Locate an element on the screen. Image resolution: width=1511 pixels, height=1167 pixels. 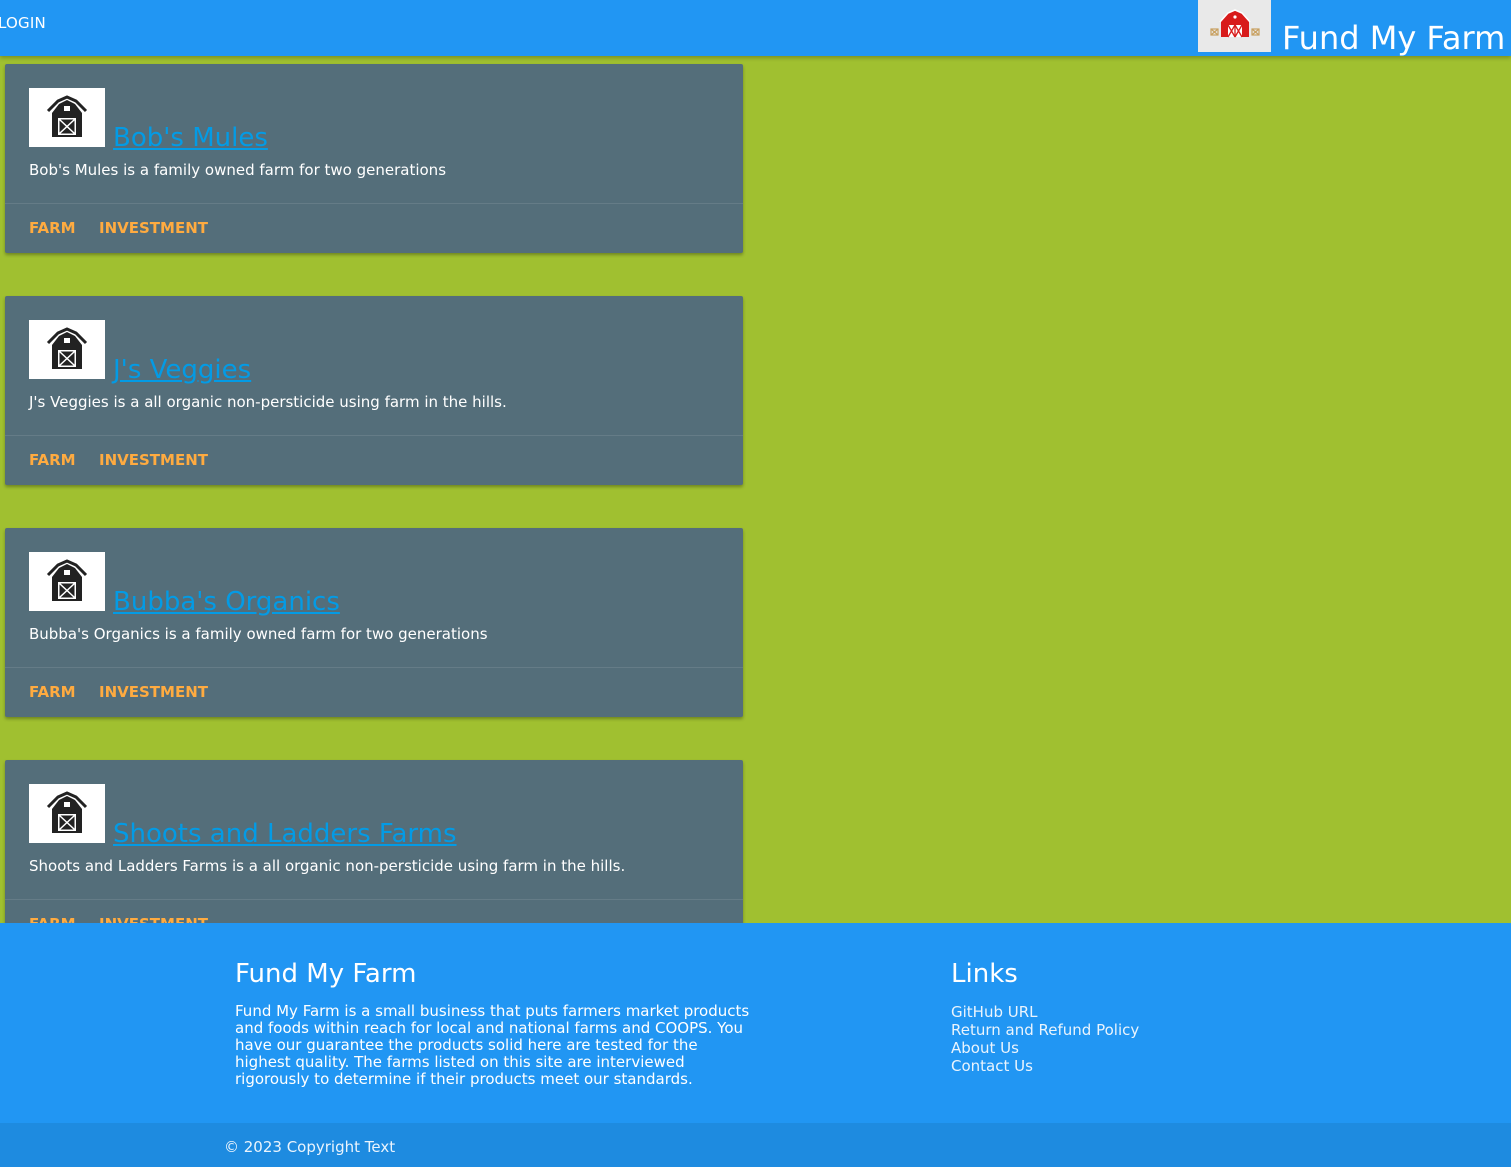
brand-title: Fund My Farm is located at coordinates (1393, 38).